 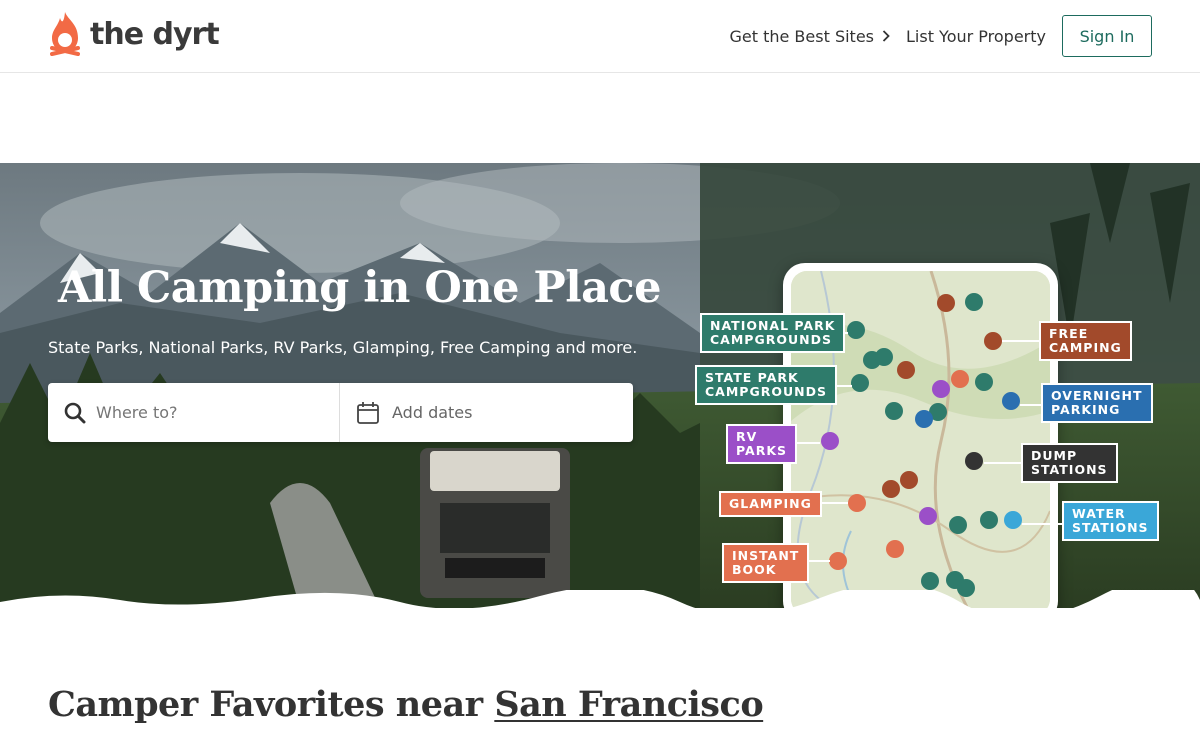 I want to click on chevron-right-icon, so click(x=886, y=36).